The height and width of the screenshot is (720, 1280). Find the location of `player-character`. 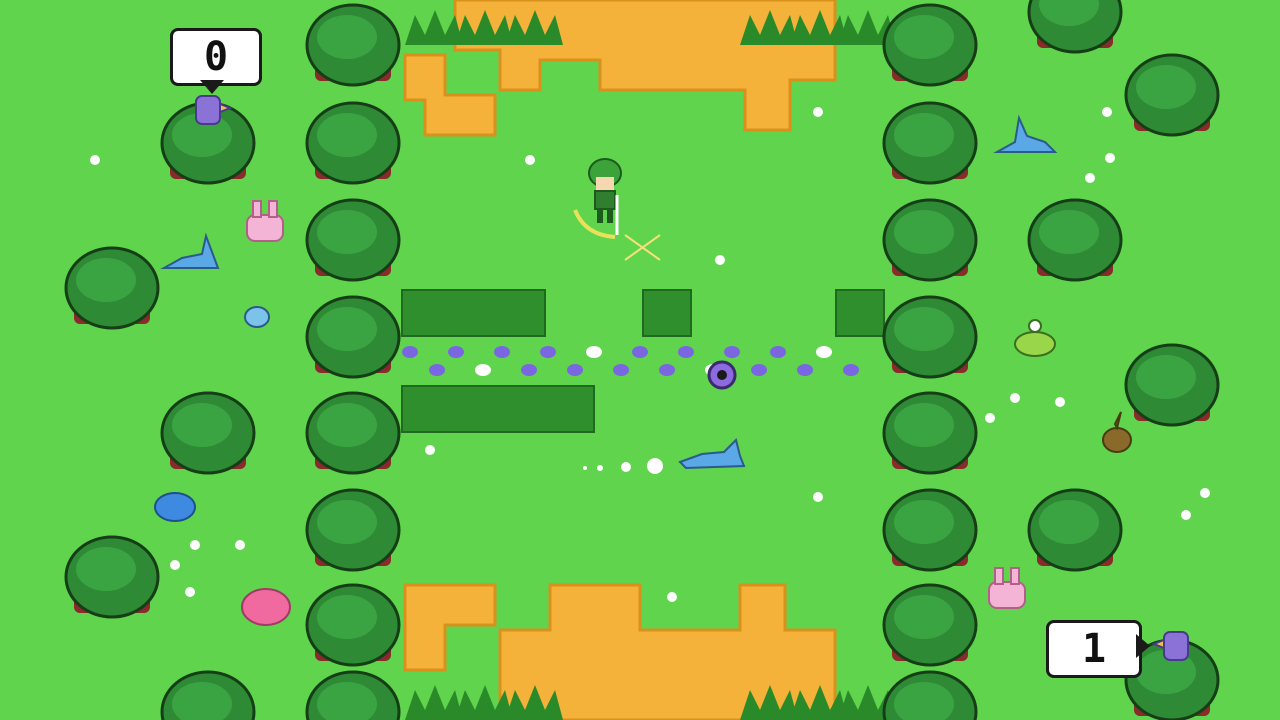

player-character is located at coordinates (597, 198).